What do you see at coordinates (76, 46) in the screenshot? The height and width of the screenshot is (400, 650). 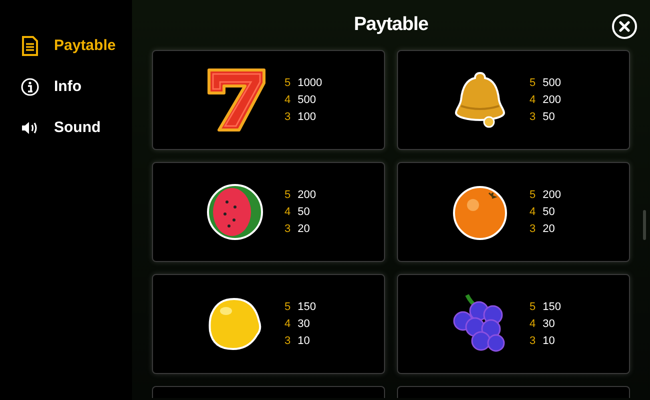 I see `sidebar-item: Paytable` at bounding box center [76, 46].